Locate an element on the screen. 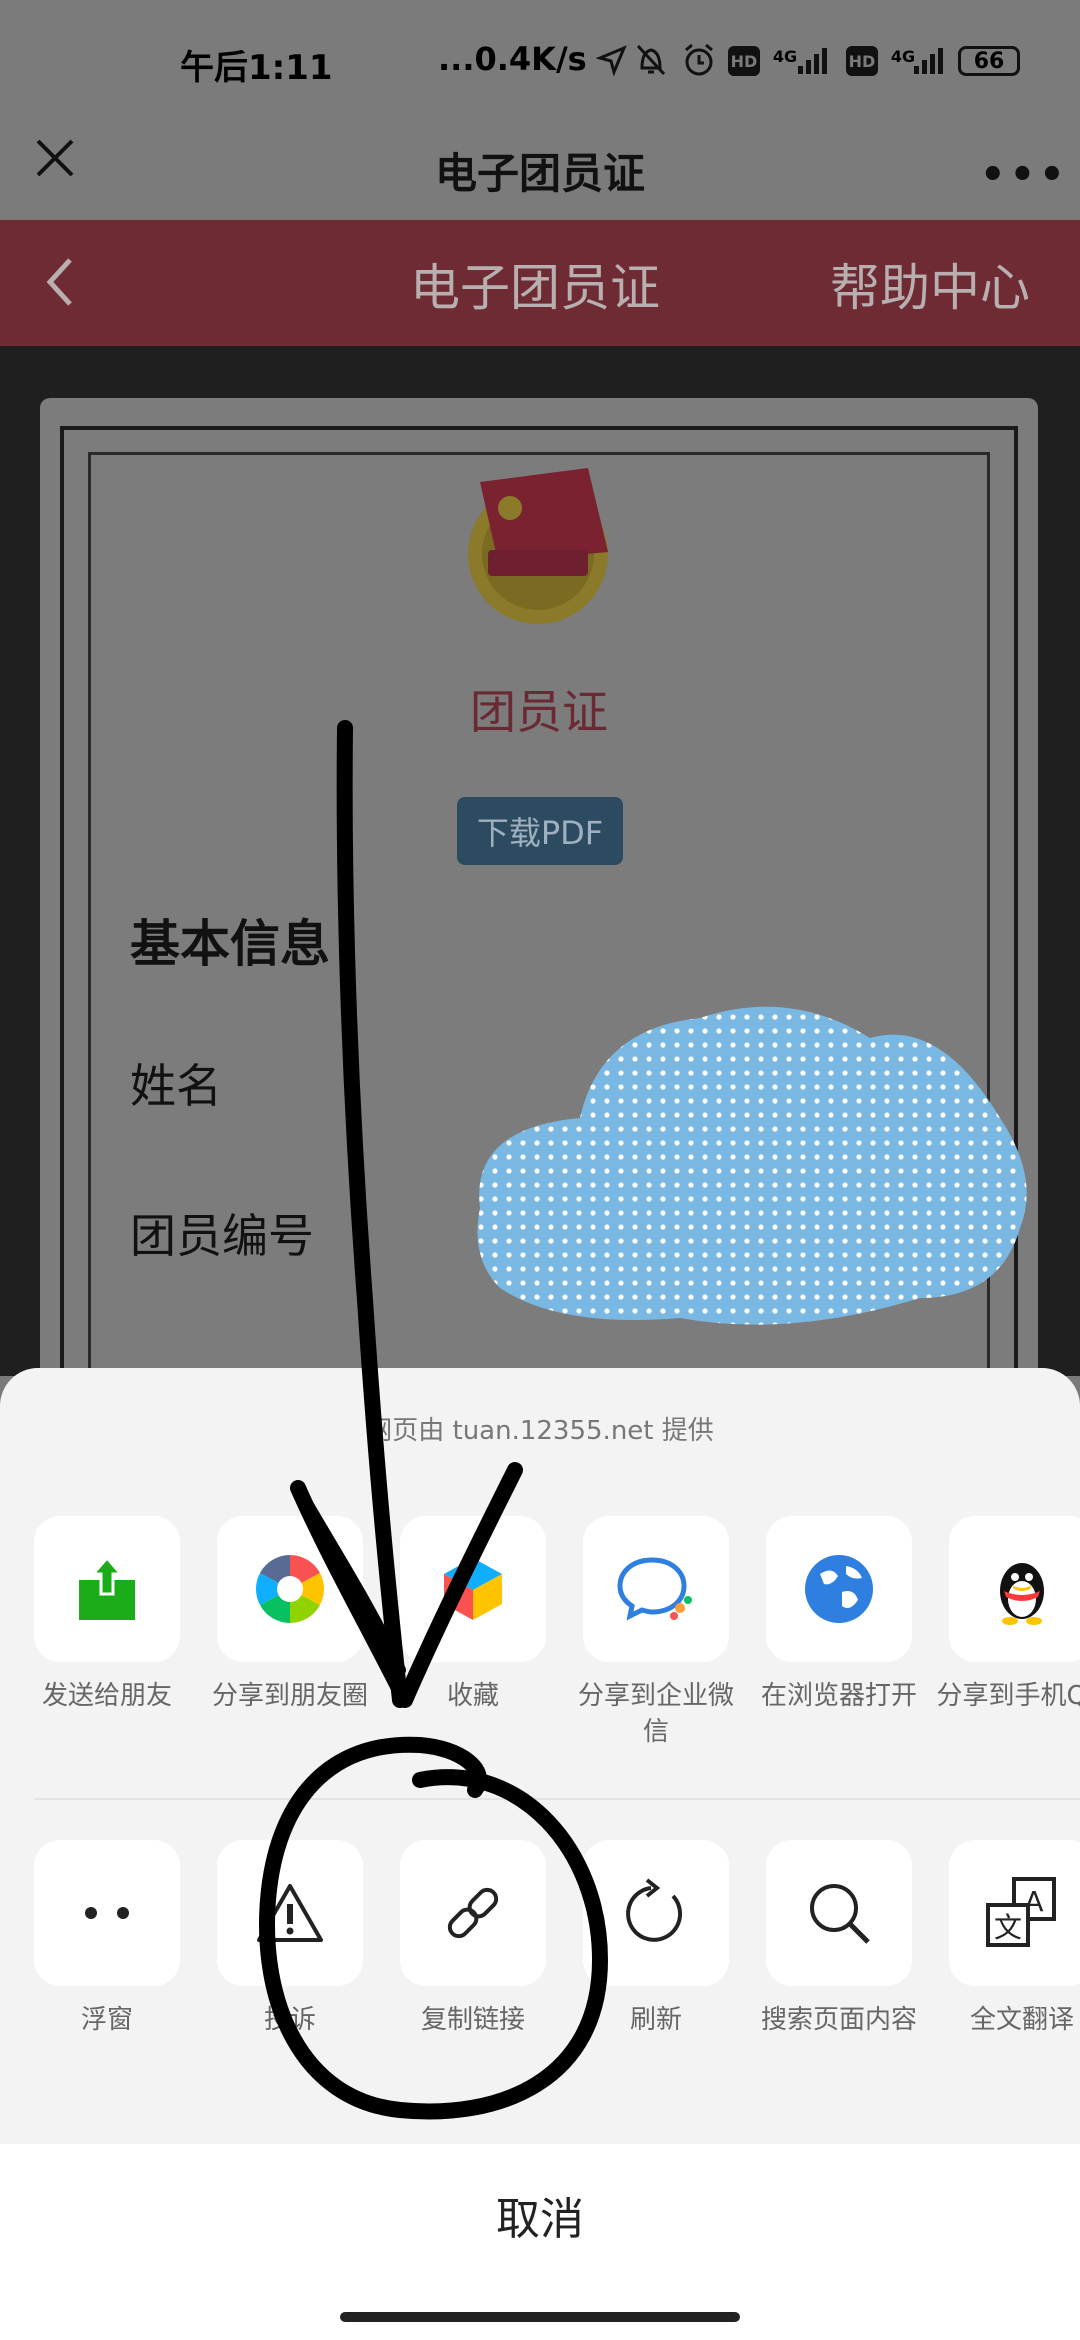  item-label: 分享到企业微信 is located at coordinates (655, 1714).